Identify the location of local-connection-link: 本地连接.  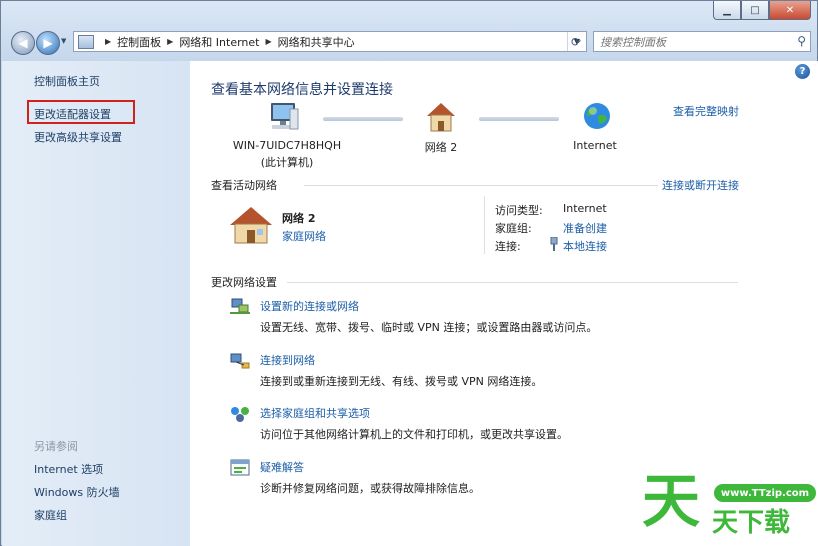
(585, 246).